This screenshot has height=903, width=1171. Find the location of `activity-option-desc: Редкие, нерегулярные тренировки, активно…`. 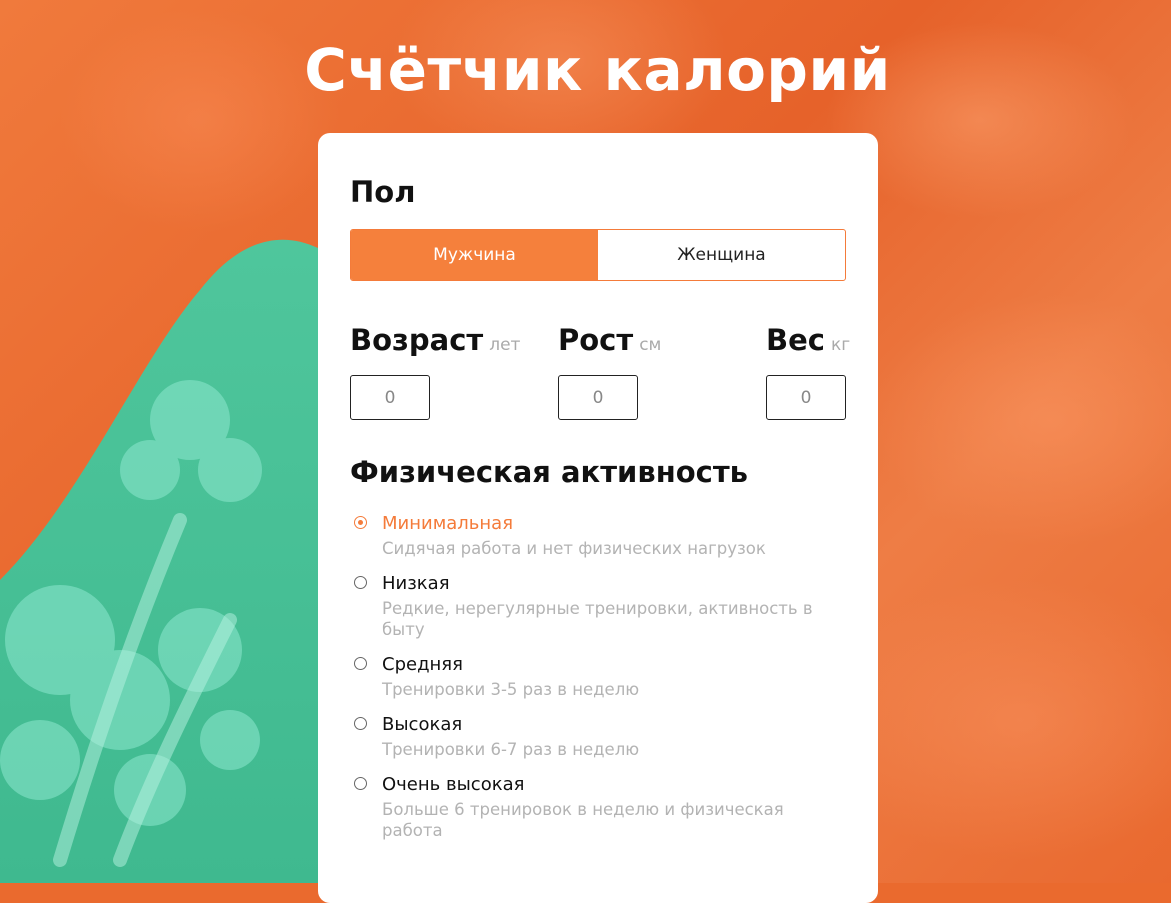

activity-option-desc: Редкие, нерегулярные тренировки, активно… is located at coordinates (597, 619).